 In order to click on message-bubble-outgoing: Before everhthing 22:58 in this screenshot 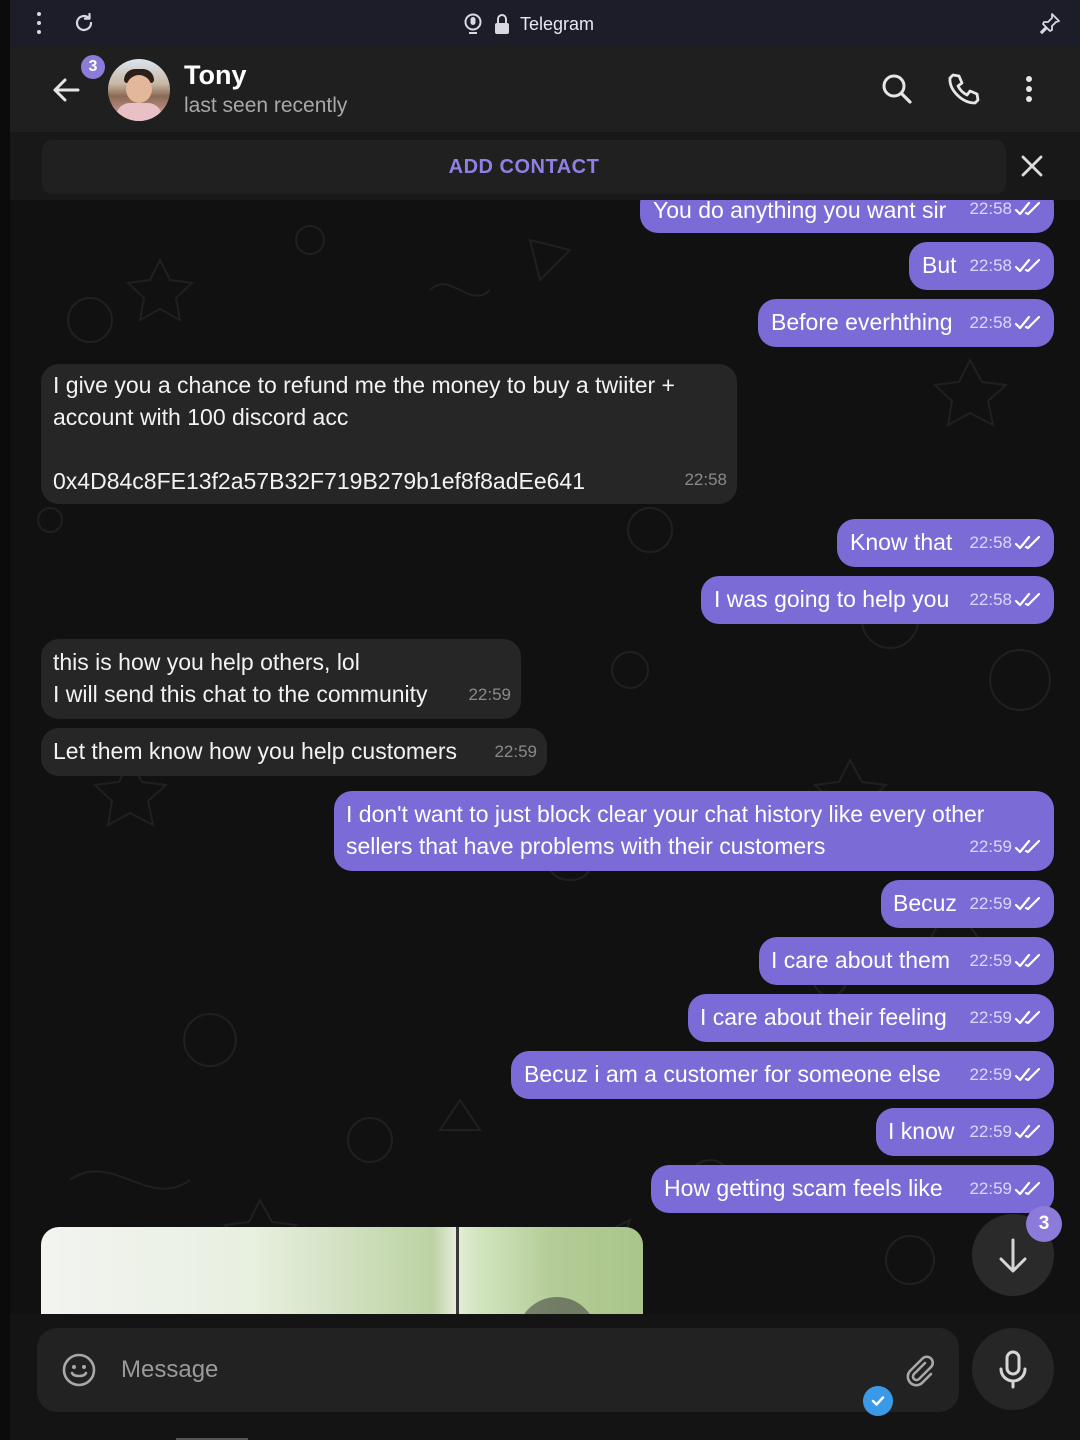, I will do `click(906, 323)`.